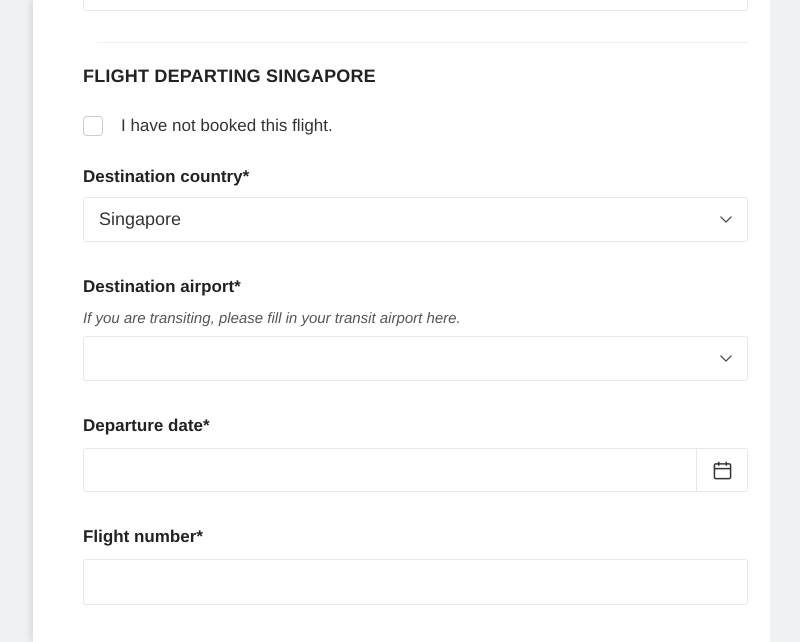 Image resolution: width=800 pixels, height=642 pixels. Describe the element at coordinates (272, 319) in the screenshot. I see `field-hint: If you are transiting, please fill in your transit airport here.` at that location.